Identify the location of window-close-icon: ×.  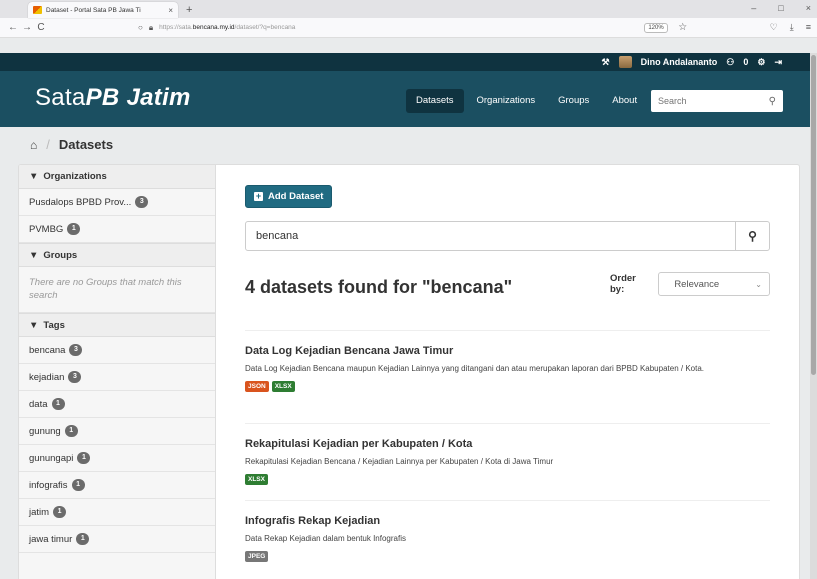
(808, 8).